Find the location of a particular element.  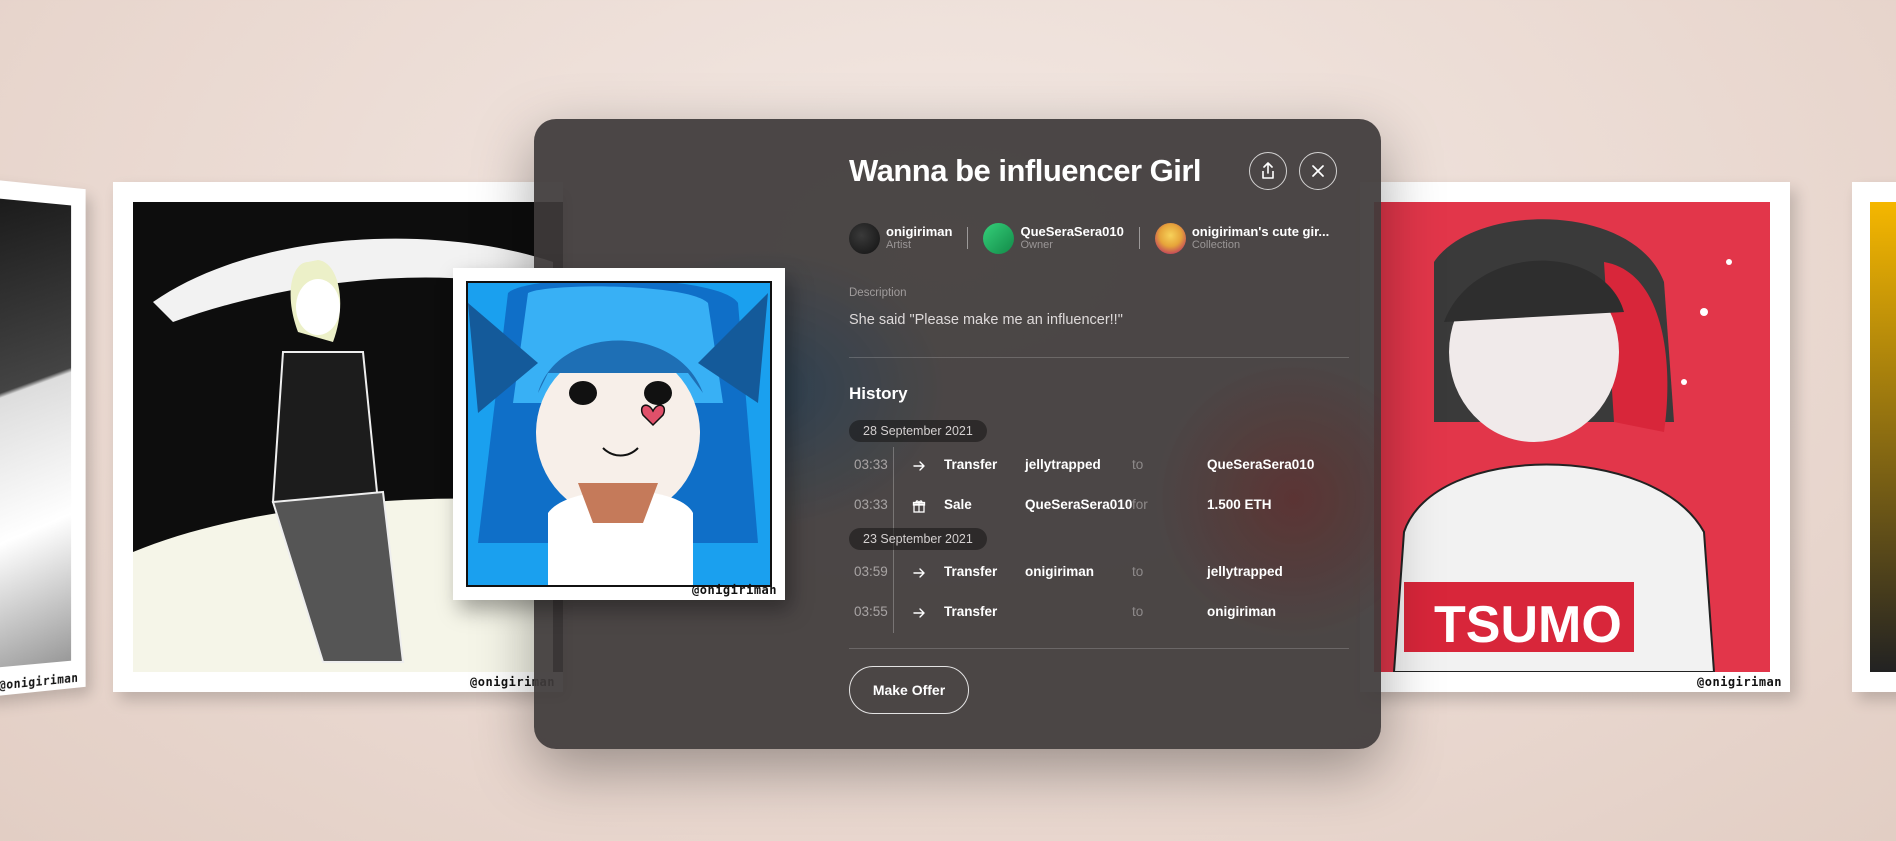

artwork-image: TSUMO is located at coordinates (1572, 437).